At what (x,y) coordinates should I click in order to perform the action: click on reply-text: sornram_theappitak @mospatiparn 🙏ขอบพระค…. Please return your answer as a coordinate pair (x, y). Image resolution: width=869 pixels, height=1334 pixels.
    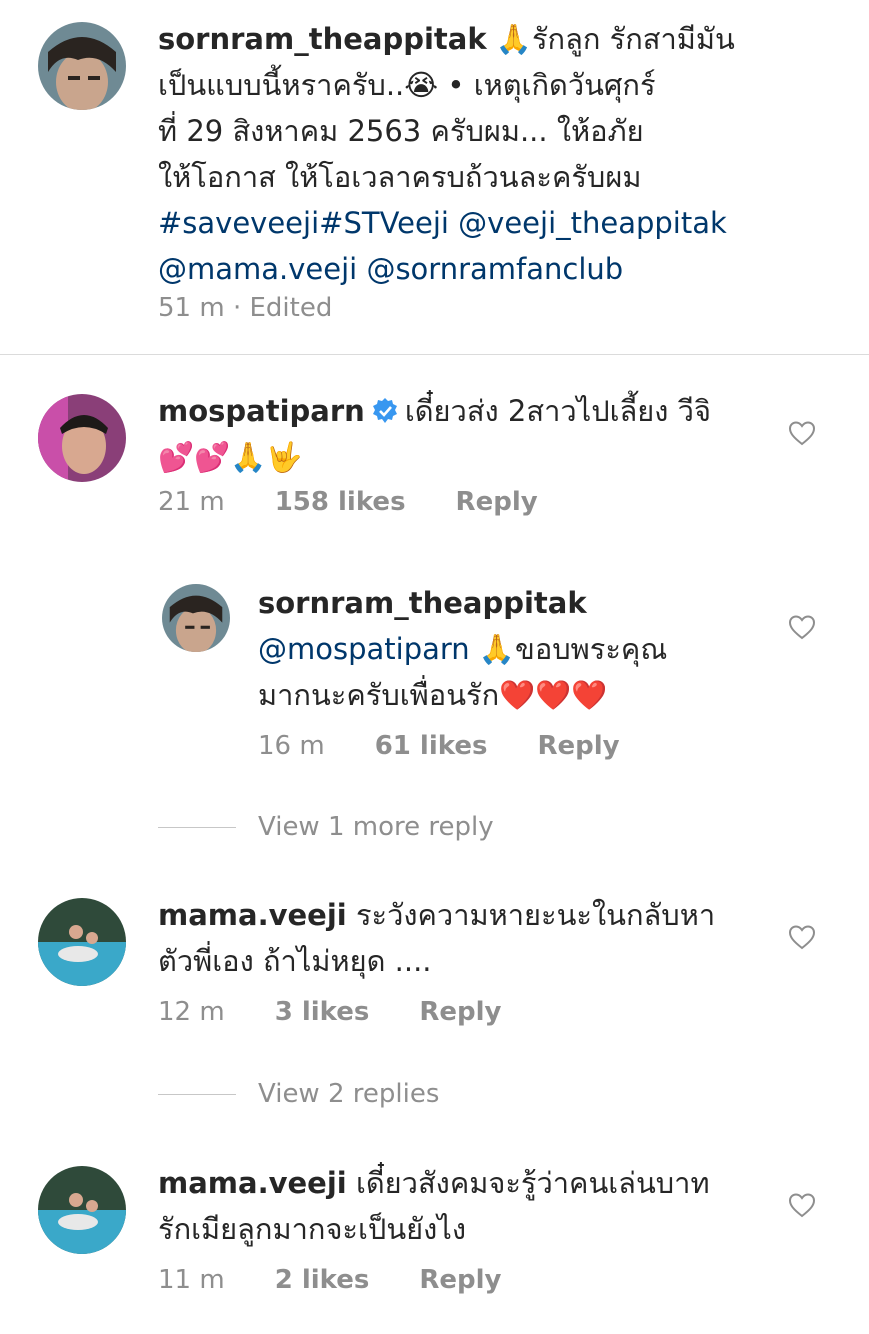
    Looking at the image, I should click on (508, 649).